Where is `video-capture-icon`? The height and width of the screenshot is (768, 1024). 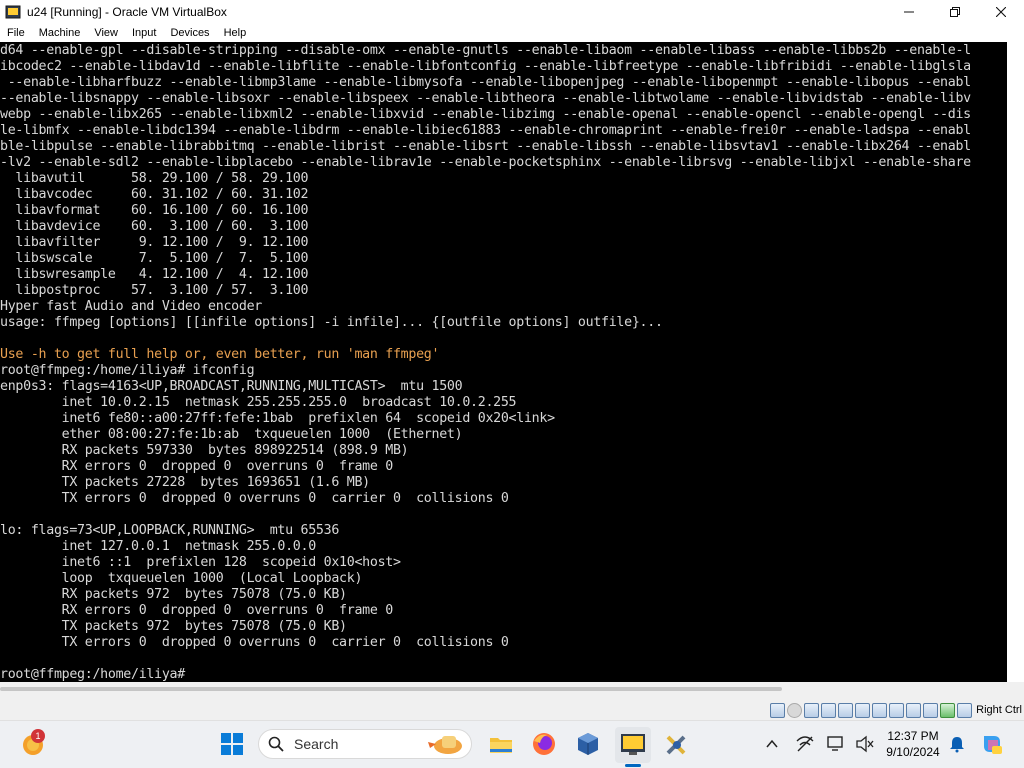 video-capture-icon is located at coordinates (897, 710).